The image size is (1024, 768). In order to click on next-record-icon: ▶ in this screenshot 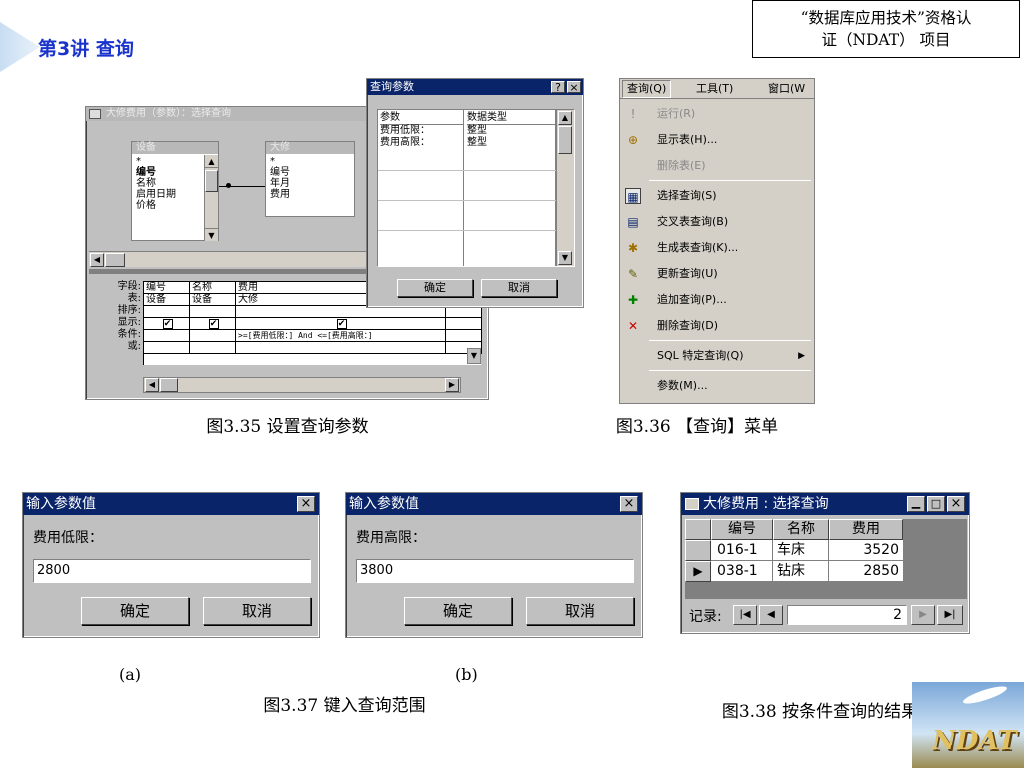, I will do `click(923, 615)`.